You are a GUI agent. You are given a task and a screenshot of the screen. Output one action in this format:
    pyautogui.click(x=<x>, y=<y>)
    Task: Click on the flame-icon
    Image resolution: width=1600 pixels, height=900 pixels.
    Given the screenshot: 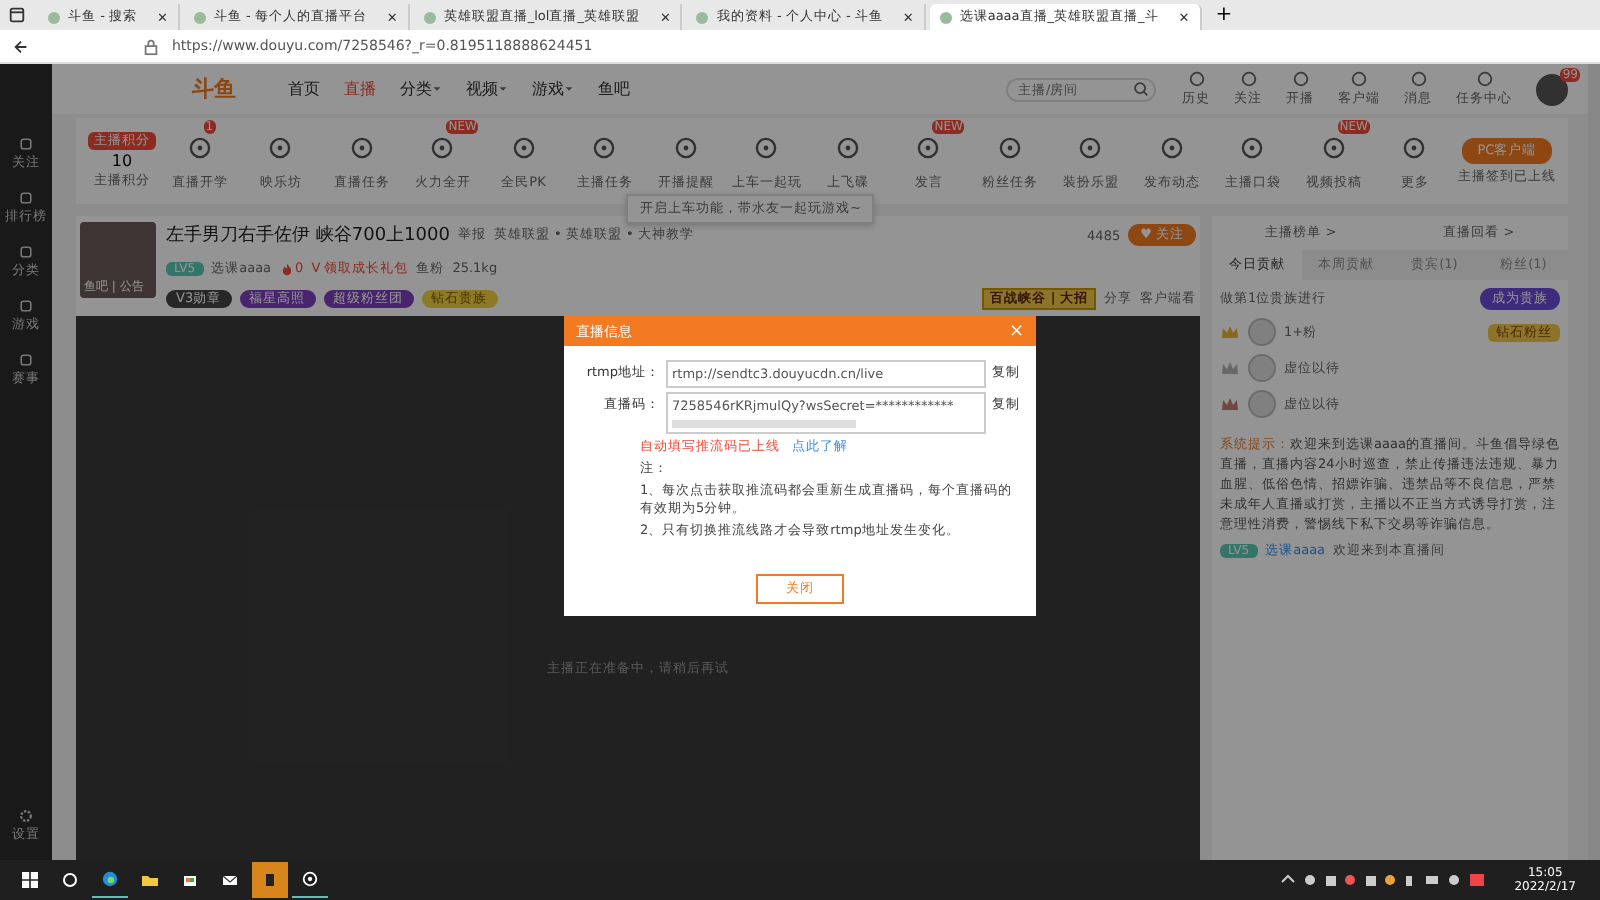 What is the action you would take?
    pyautogui.click(x=286, y=268)
    